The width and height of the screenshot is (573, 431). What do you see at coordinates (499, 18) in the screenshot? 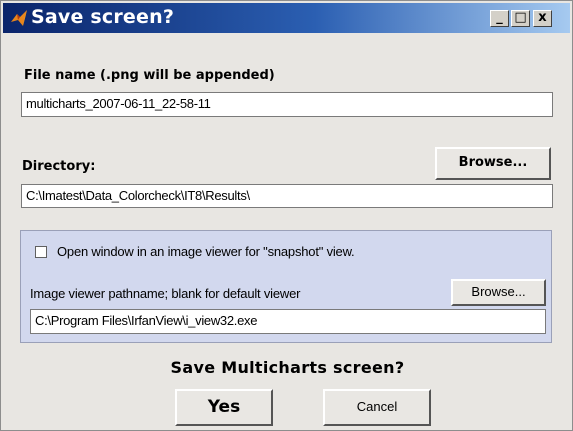
I see `minimize-button: _` at bounding box center [499, 18].